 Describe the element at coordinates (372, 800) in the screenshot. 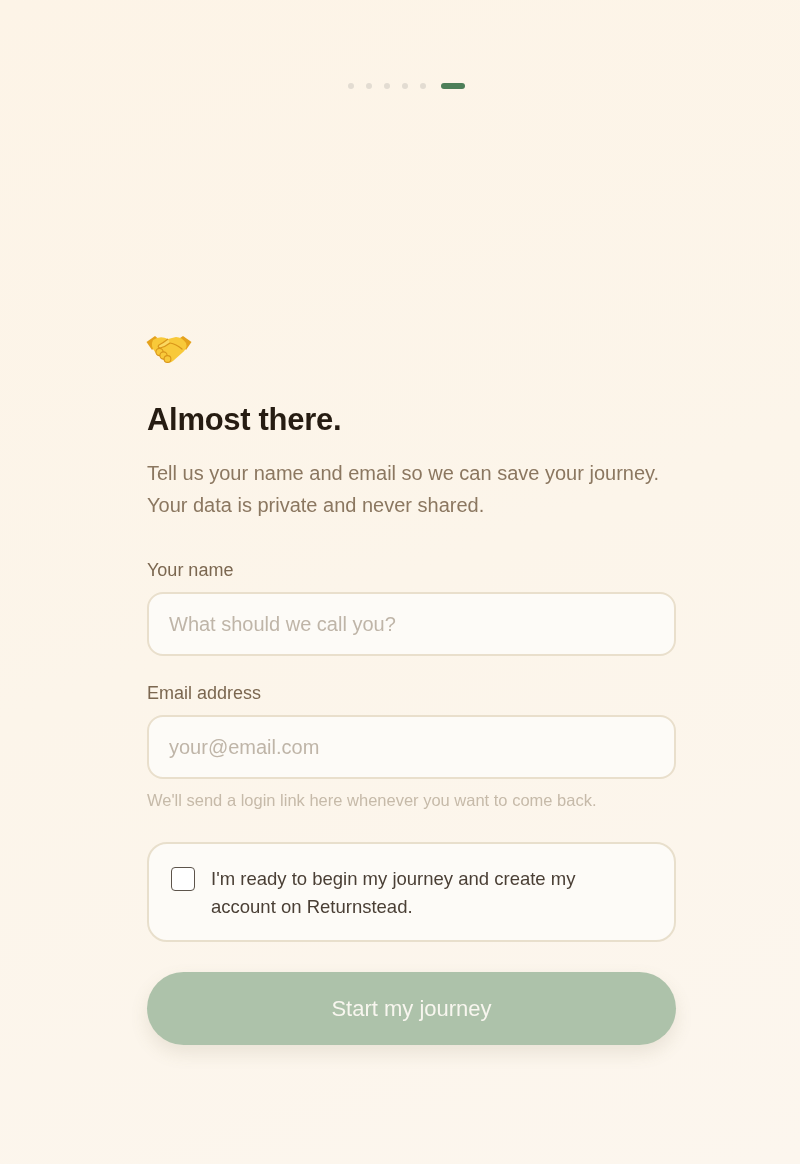

I see `field-hint: We'll send a login link here whenever you want to come back.` at that location.